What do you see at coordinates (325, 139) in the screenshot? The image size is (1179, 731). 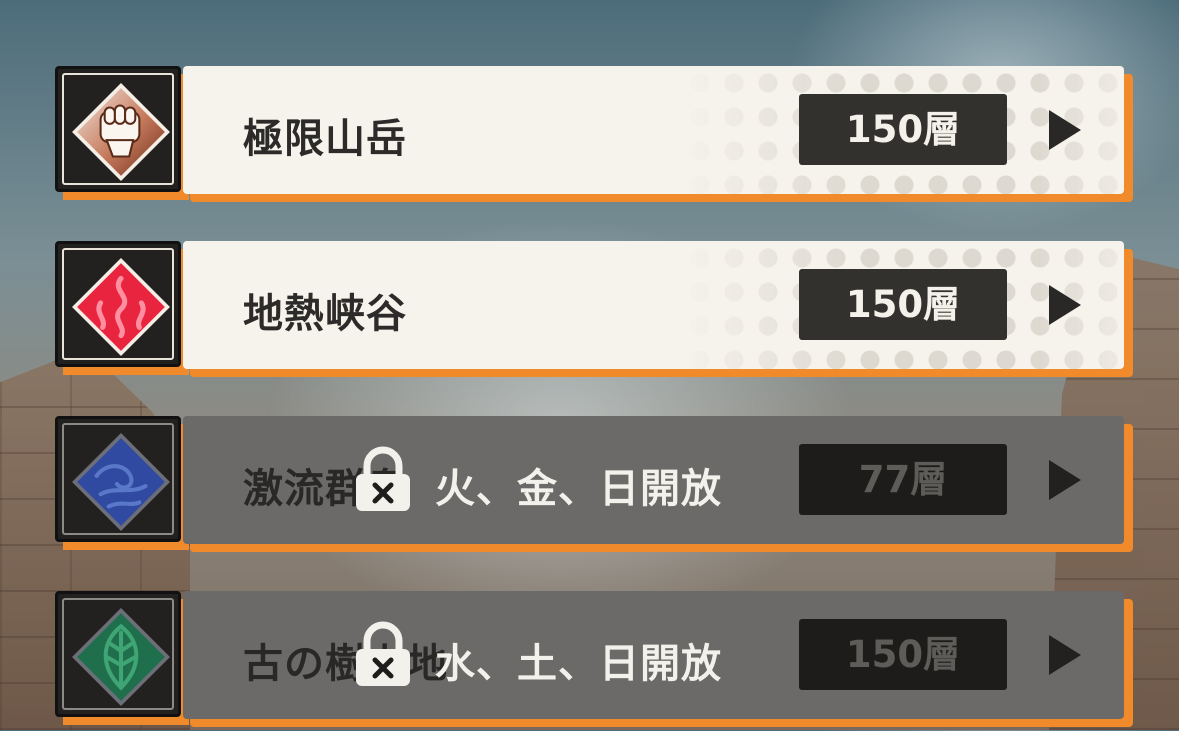 I see `stage-name: 極限山岳` at bounding box center [325, 139].